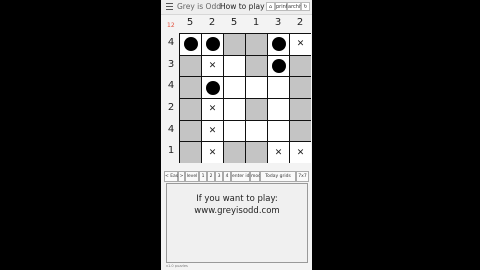 This screenshot has height=270, width=480. Describe the element at coordinates (192, 176) in the screenshot. I see `level-button: level` at that location.